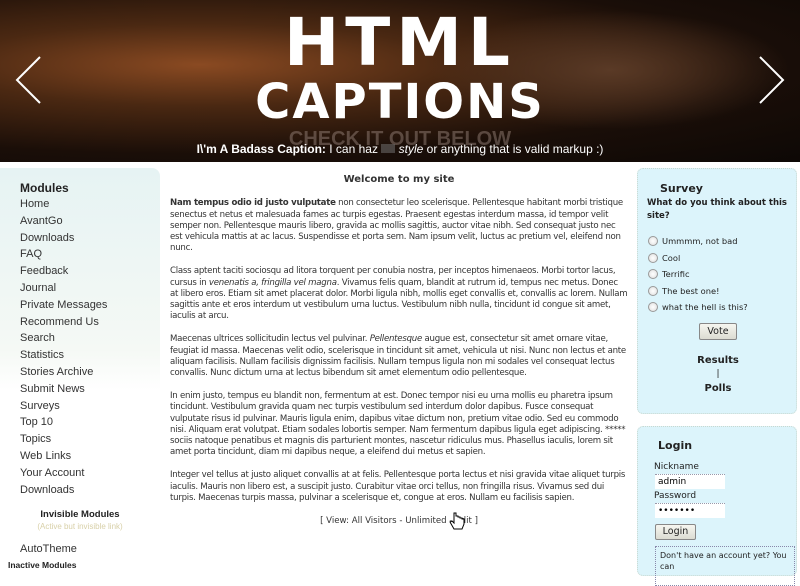 Image resolution: width=800 pixels, height=586 pixels. I want to click on sidebar-item: Journal, so click(38, 288).